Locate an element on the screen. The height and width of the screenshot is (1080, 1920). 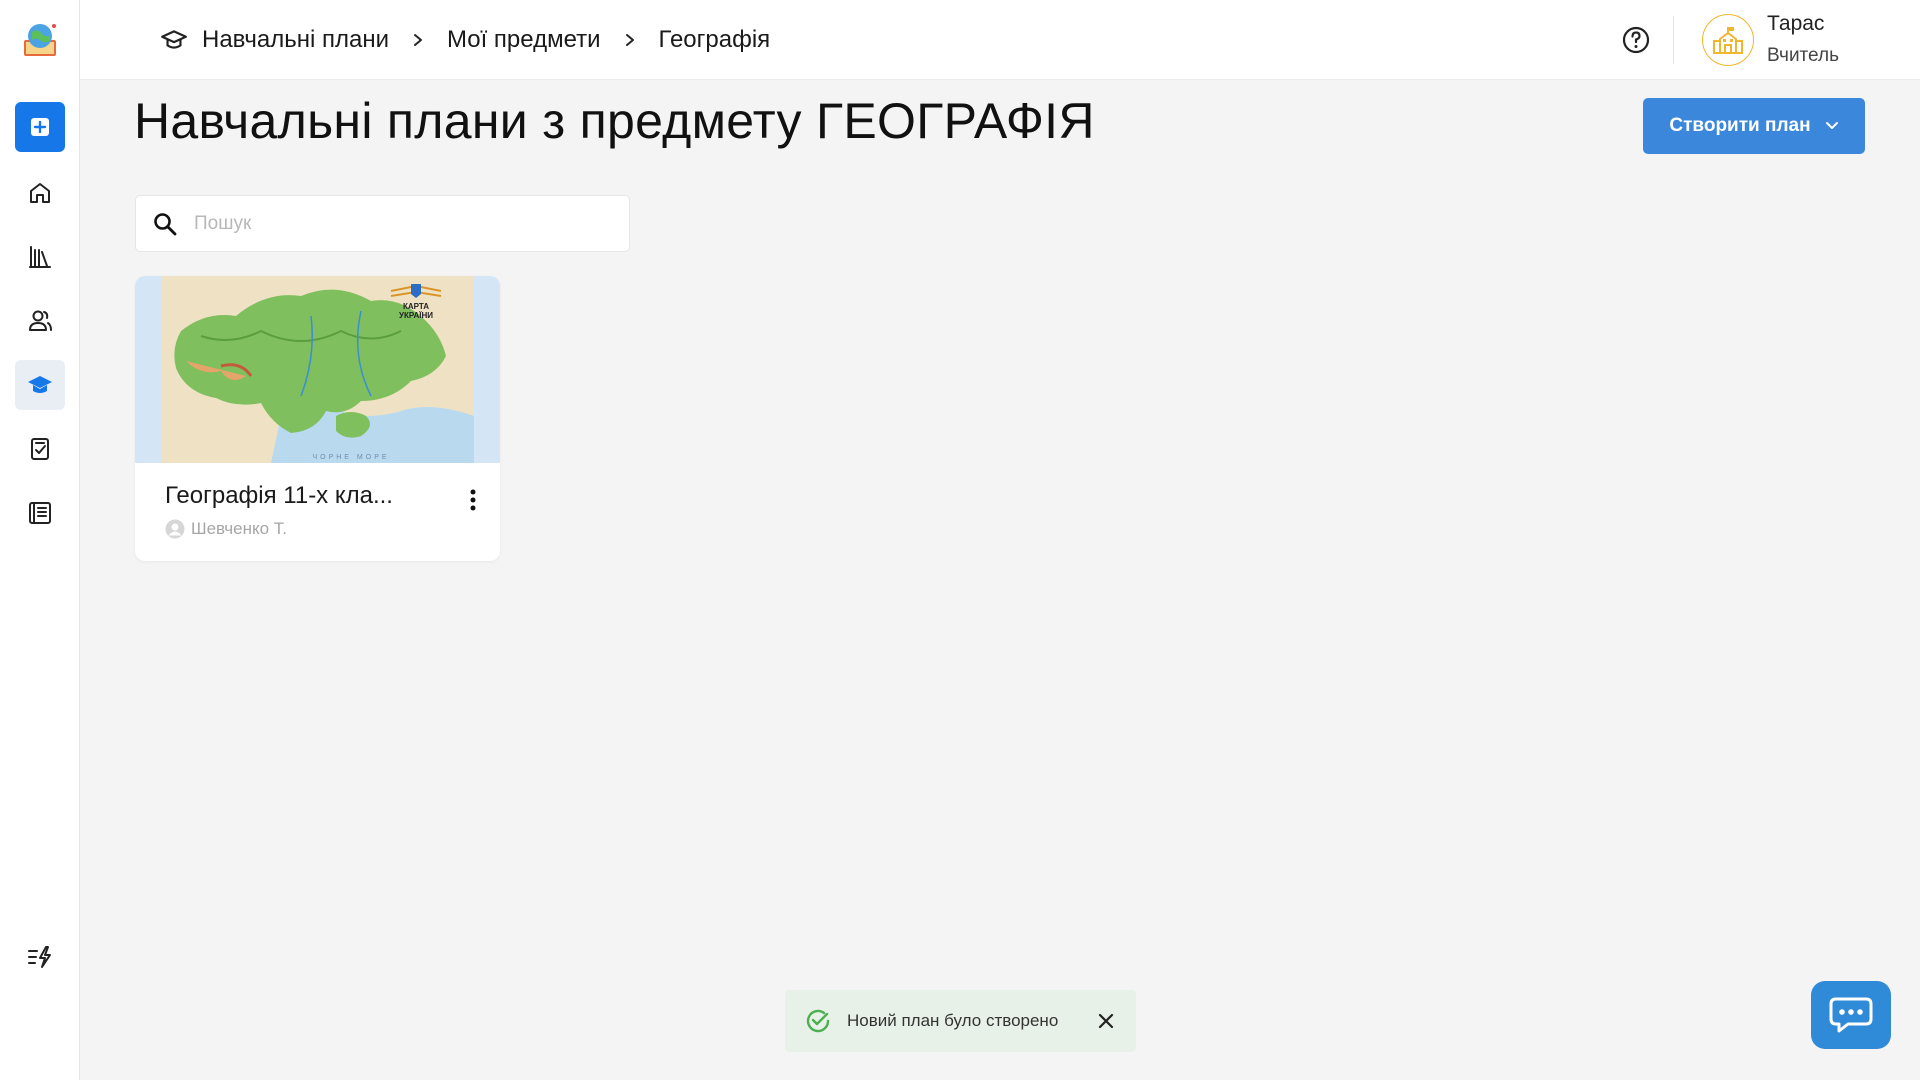
books-icon is located at coordinates (39, 257).